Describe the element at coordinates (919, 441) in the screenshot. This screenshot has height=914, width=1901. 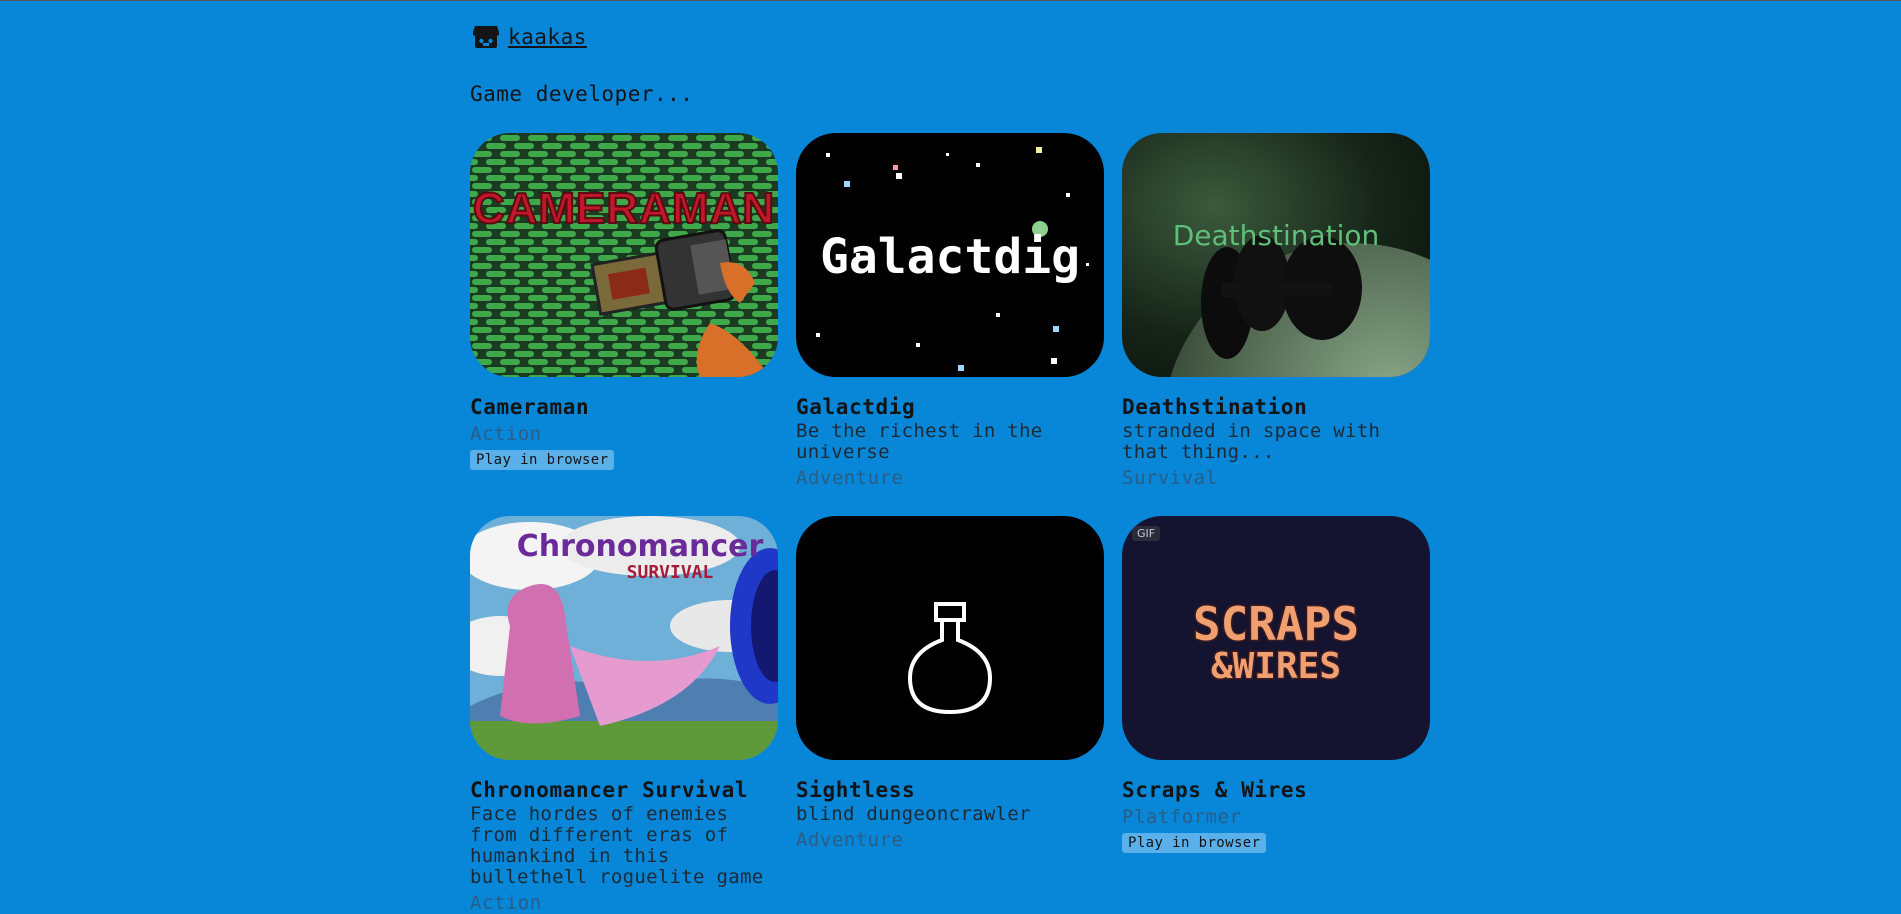
I see `game-description: Be the richest in the universe` at that location.